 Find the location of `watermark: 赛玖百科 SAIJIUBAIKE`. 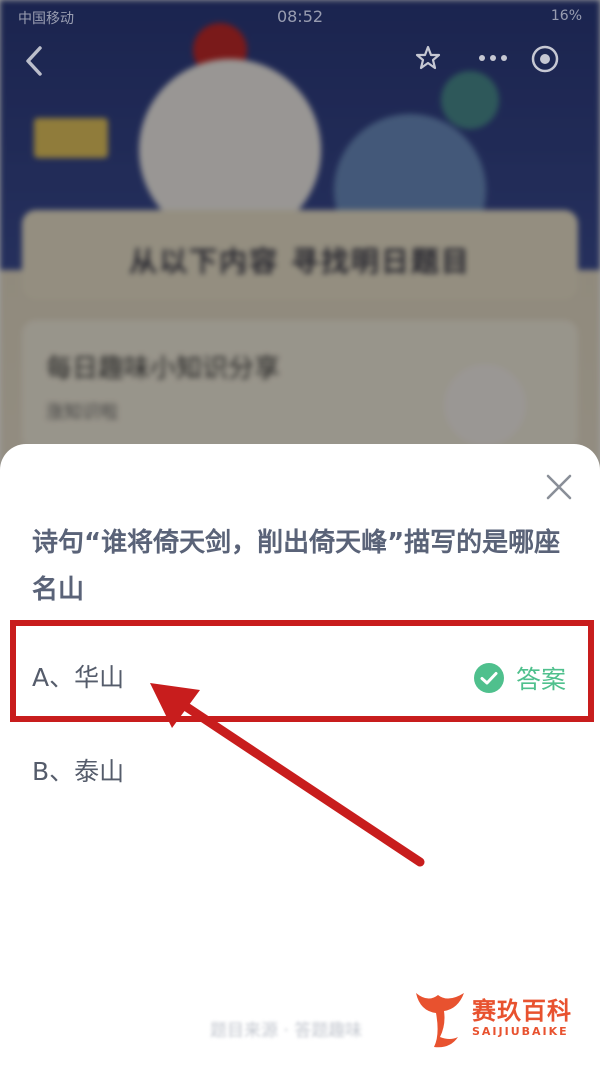

watermark: 赛玖百科 SAIJIUBAIKE is located at coordinates (502, 1020).